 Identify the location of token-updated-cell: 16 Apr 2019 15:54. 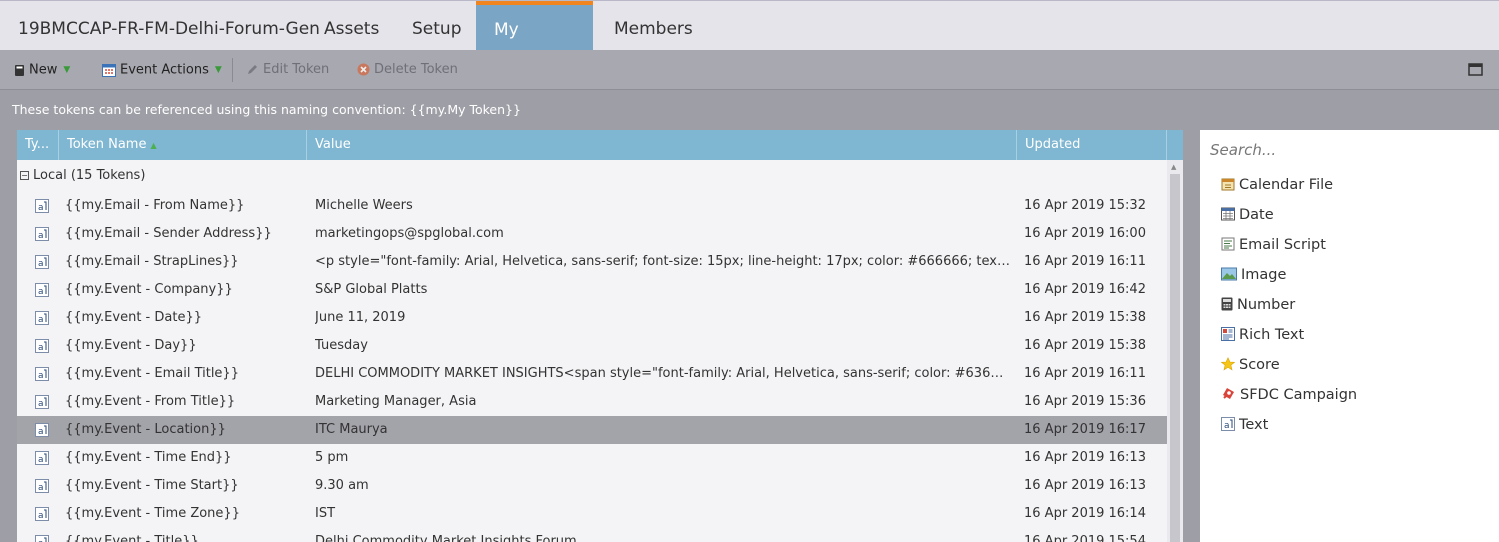
(1085, 538).